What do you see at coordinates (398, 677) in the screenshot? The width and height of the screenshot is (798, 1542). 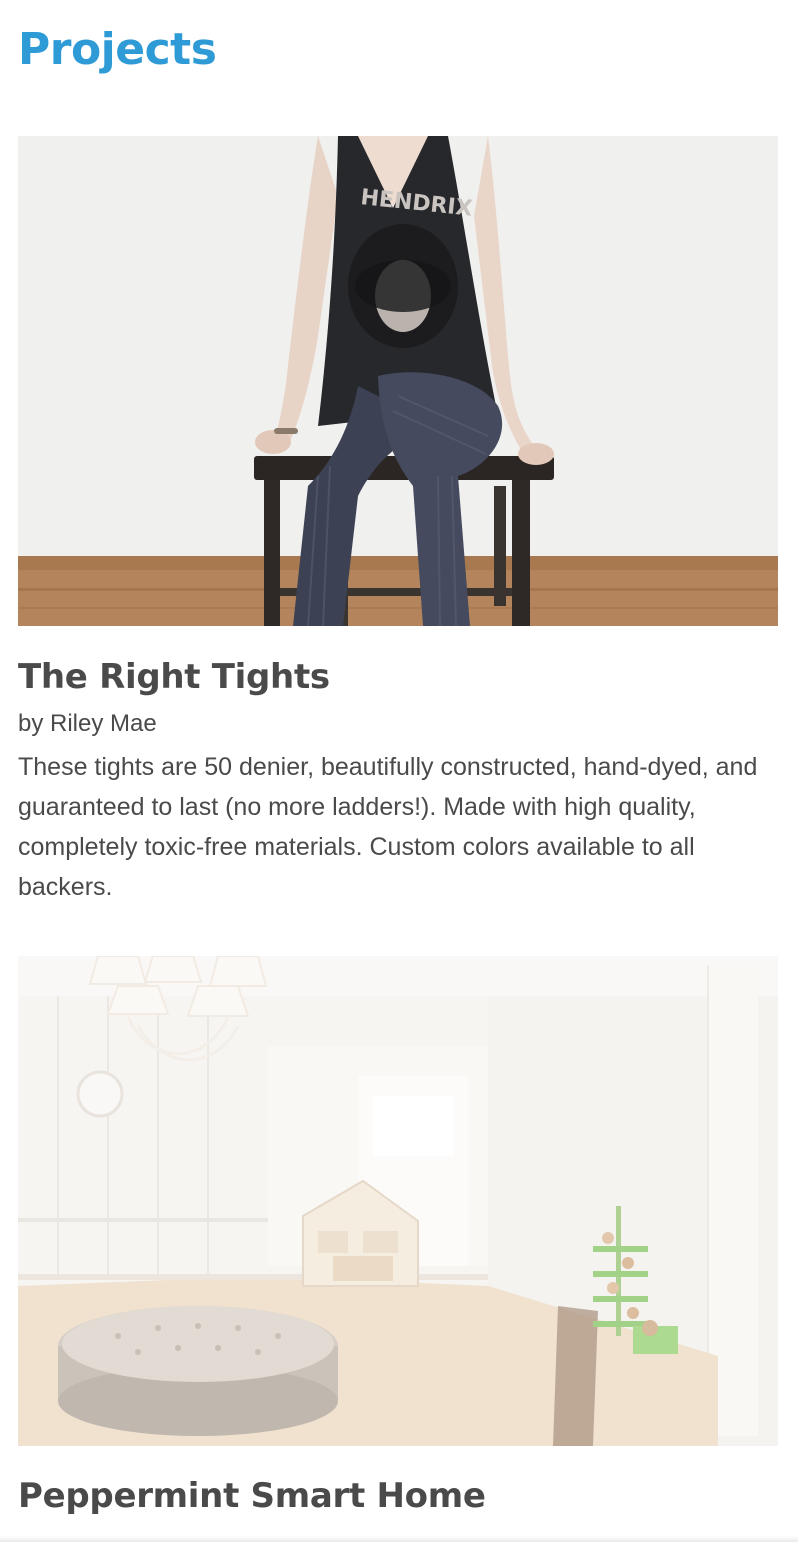 I see `project-title: The Right Tights` at bounding box center [398, 677].